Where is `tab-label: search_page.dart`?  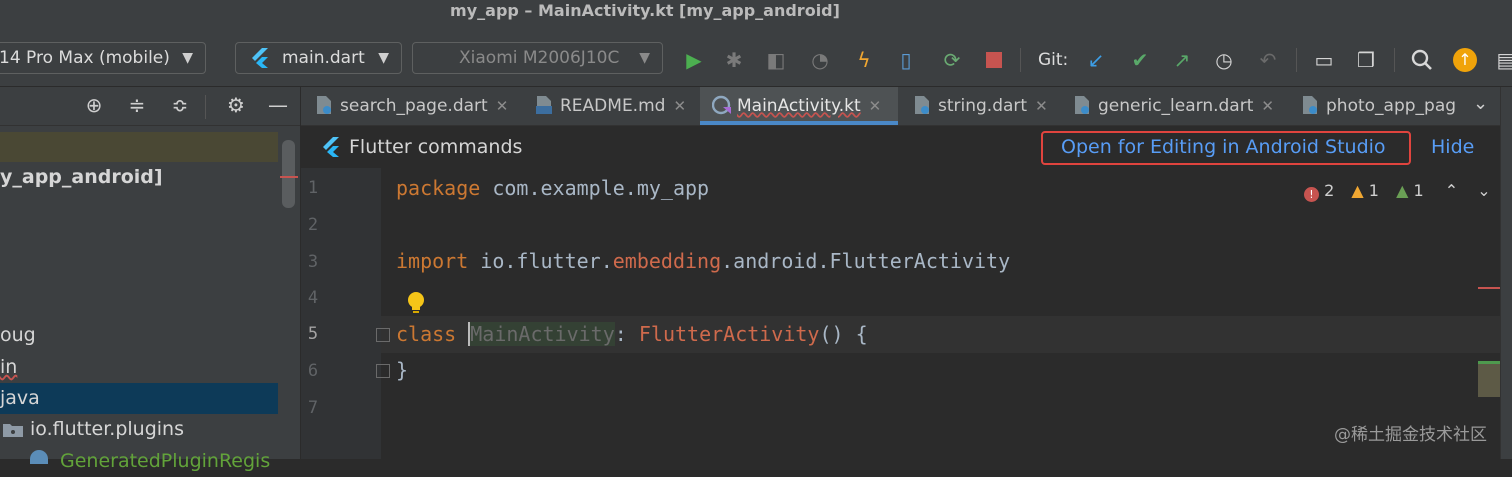
tab-label: search_page.dart is located at coordinates (414, 106).